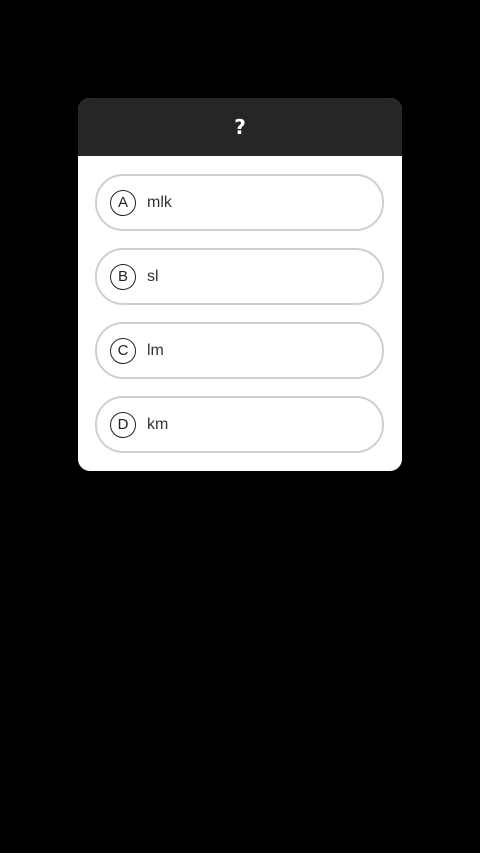  Describe the element at coordinates (158, 424) in the screenshot. I see `option-label: km` at that location.